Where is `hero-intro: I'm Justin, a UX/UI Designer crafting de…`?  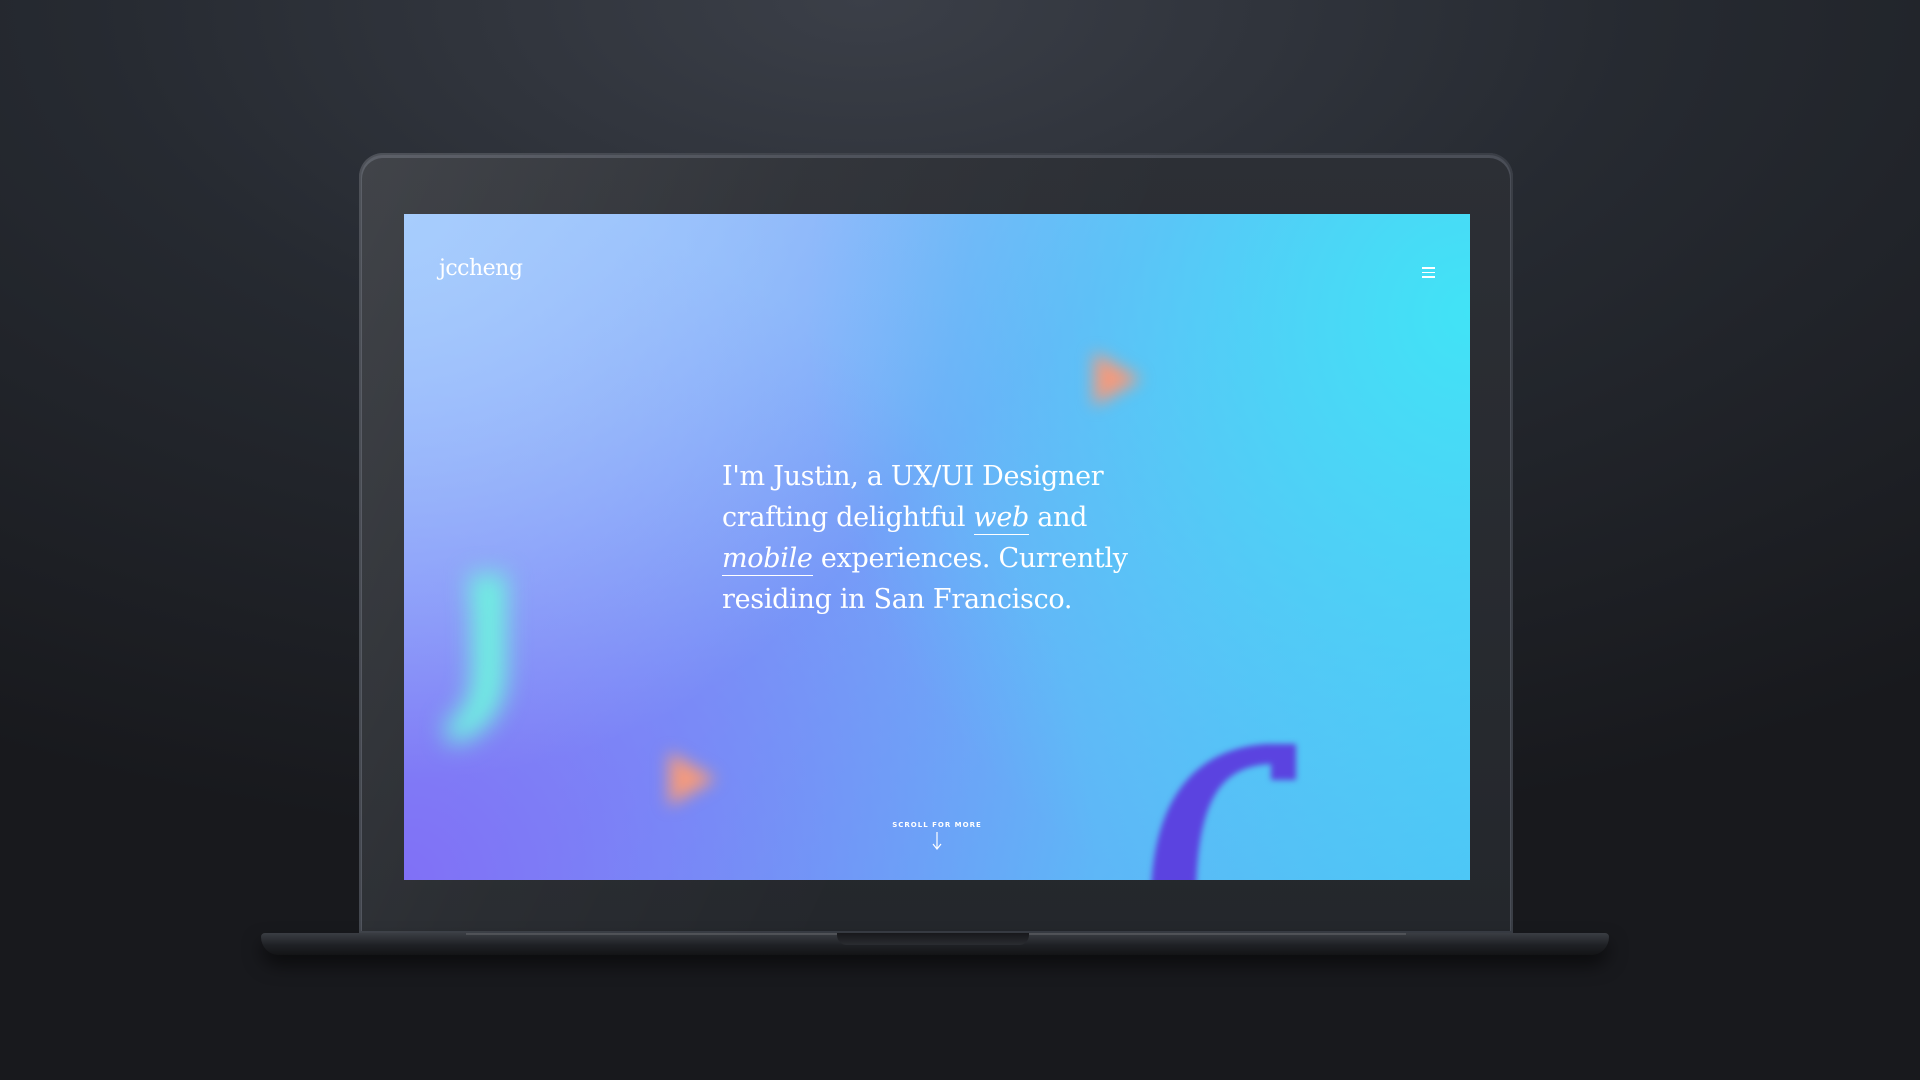
hero-intro: I'm Justin, a UX/UI Designer crafting de… is located at coordinates (937, 538).